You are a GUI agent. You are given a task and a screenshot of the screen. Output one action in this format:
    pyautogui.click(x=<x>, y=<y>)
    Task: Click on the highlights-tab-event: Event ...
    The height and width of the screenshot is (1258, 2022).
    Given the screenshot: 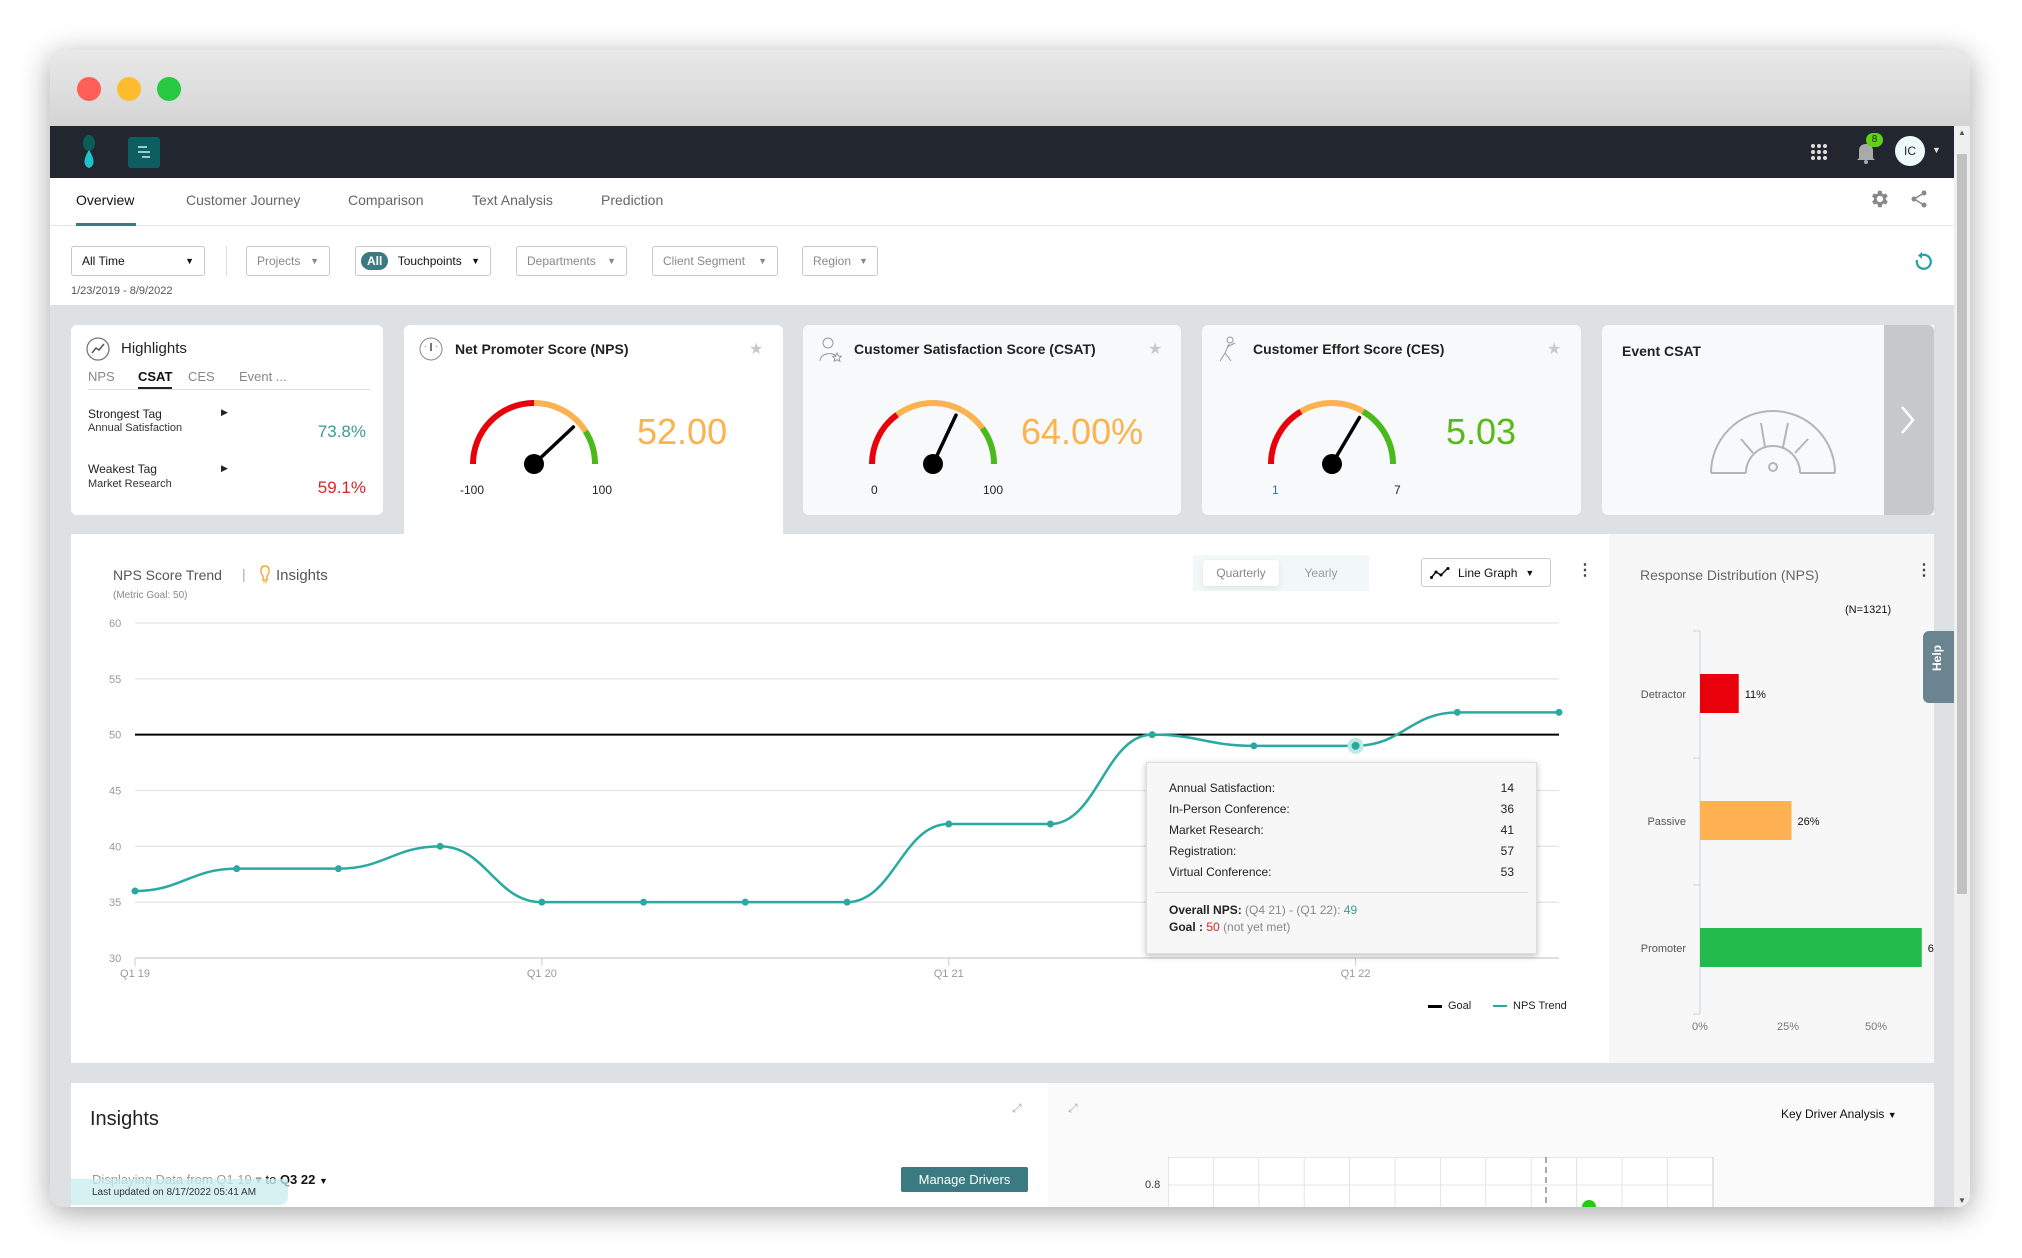 What is the action you would take?
    pyautogui.click(x=263, y=376)
    